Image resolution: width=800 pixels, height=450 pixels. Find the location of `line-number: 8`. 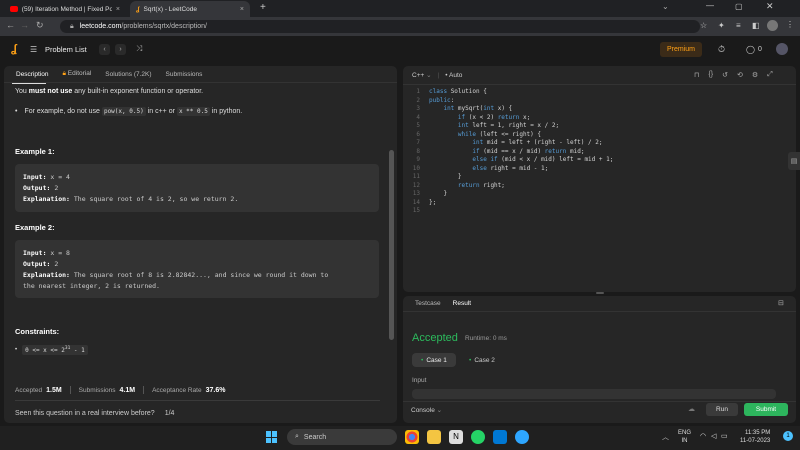

line-number: 8 is located at coordinates (418, 151).